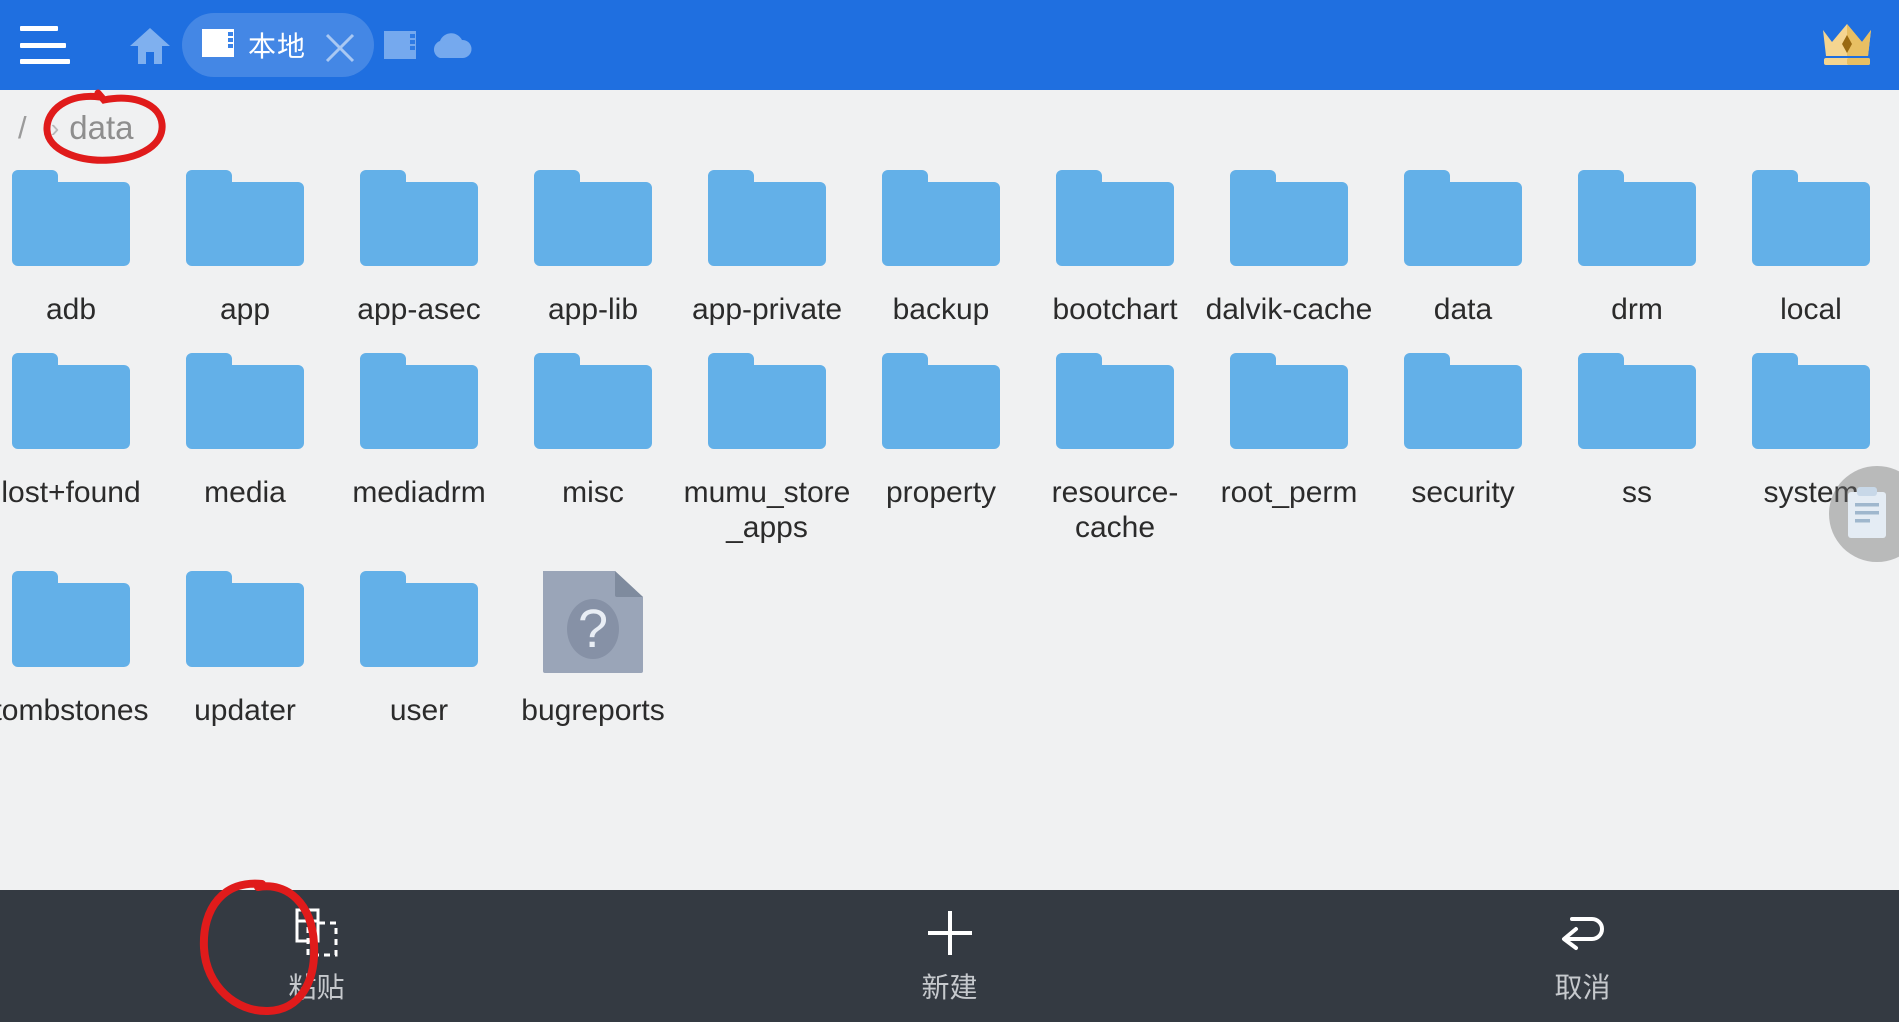 Image resolution: width=1899 pixels, height=1022 pixels. I want to click on folder-item: user, so click(419, 647).